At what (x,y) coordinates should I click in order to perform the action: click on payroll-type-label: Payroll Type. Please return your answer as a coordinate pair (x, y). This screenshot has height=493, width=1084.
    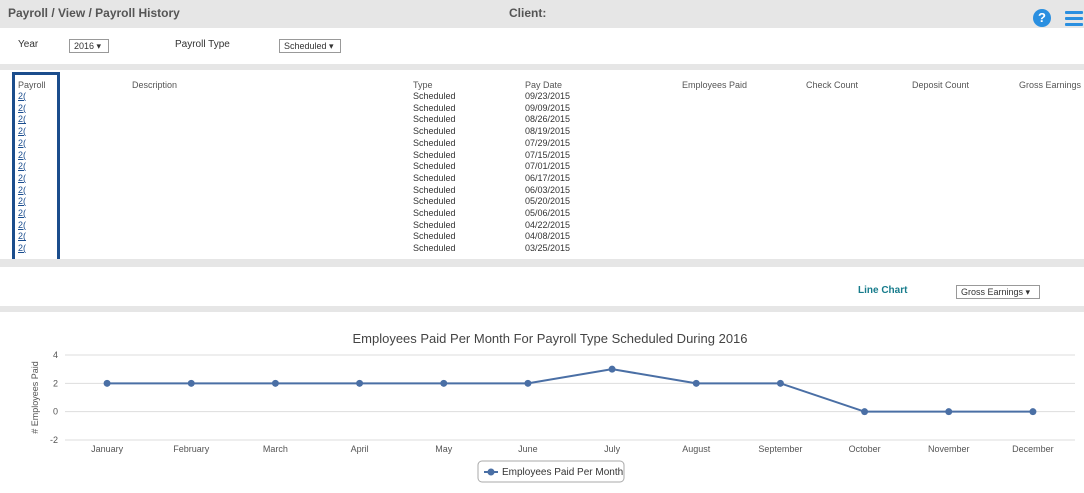
    Looking at the image, I should click on (202, 44).